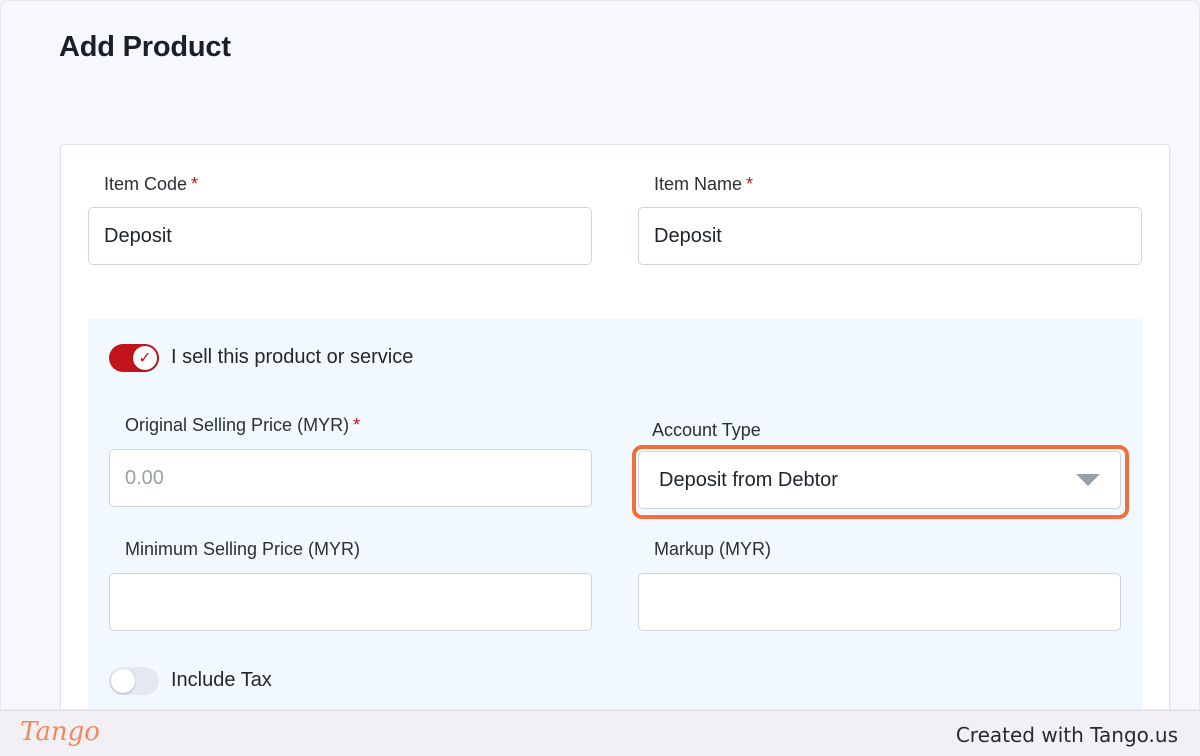 The height and width of the screenshot is (756, 1200). What do you see at coordinates (698, 184) in the screenshot?
I see `item-name-label-text: Item Name` at bounding box center [698, 184].